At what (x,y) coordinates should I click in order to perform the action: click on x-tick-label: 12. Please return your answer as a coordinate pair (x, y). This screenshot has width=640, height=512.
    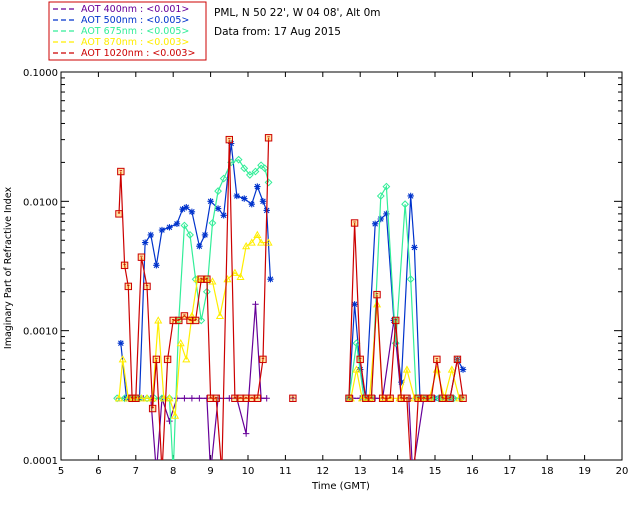
    Looking at the image, I should click on (322, 471).